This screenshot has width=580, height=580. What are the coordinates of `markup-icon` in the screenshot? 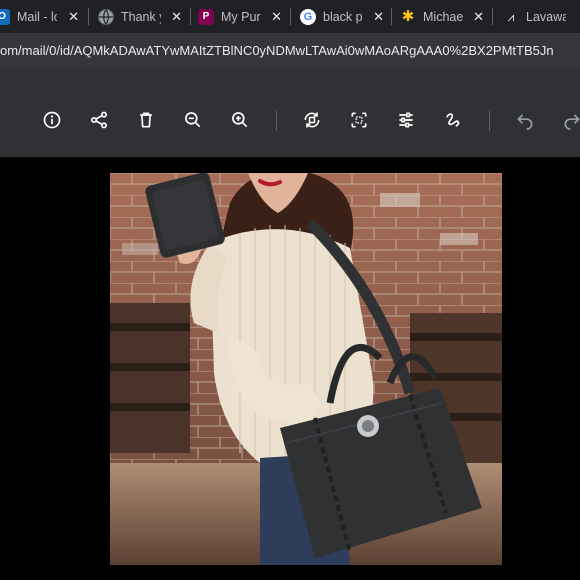 It's located at (453, 120).